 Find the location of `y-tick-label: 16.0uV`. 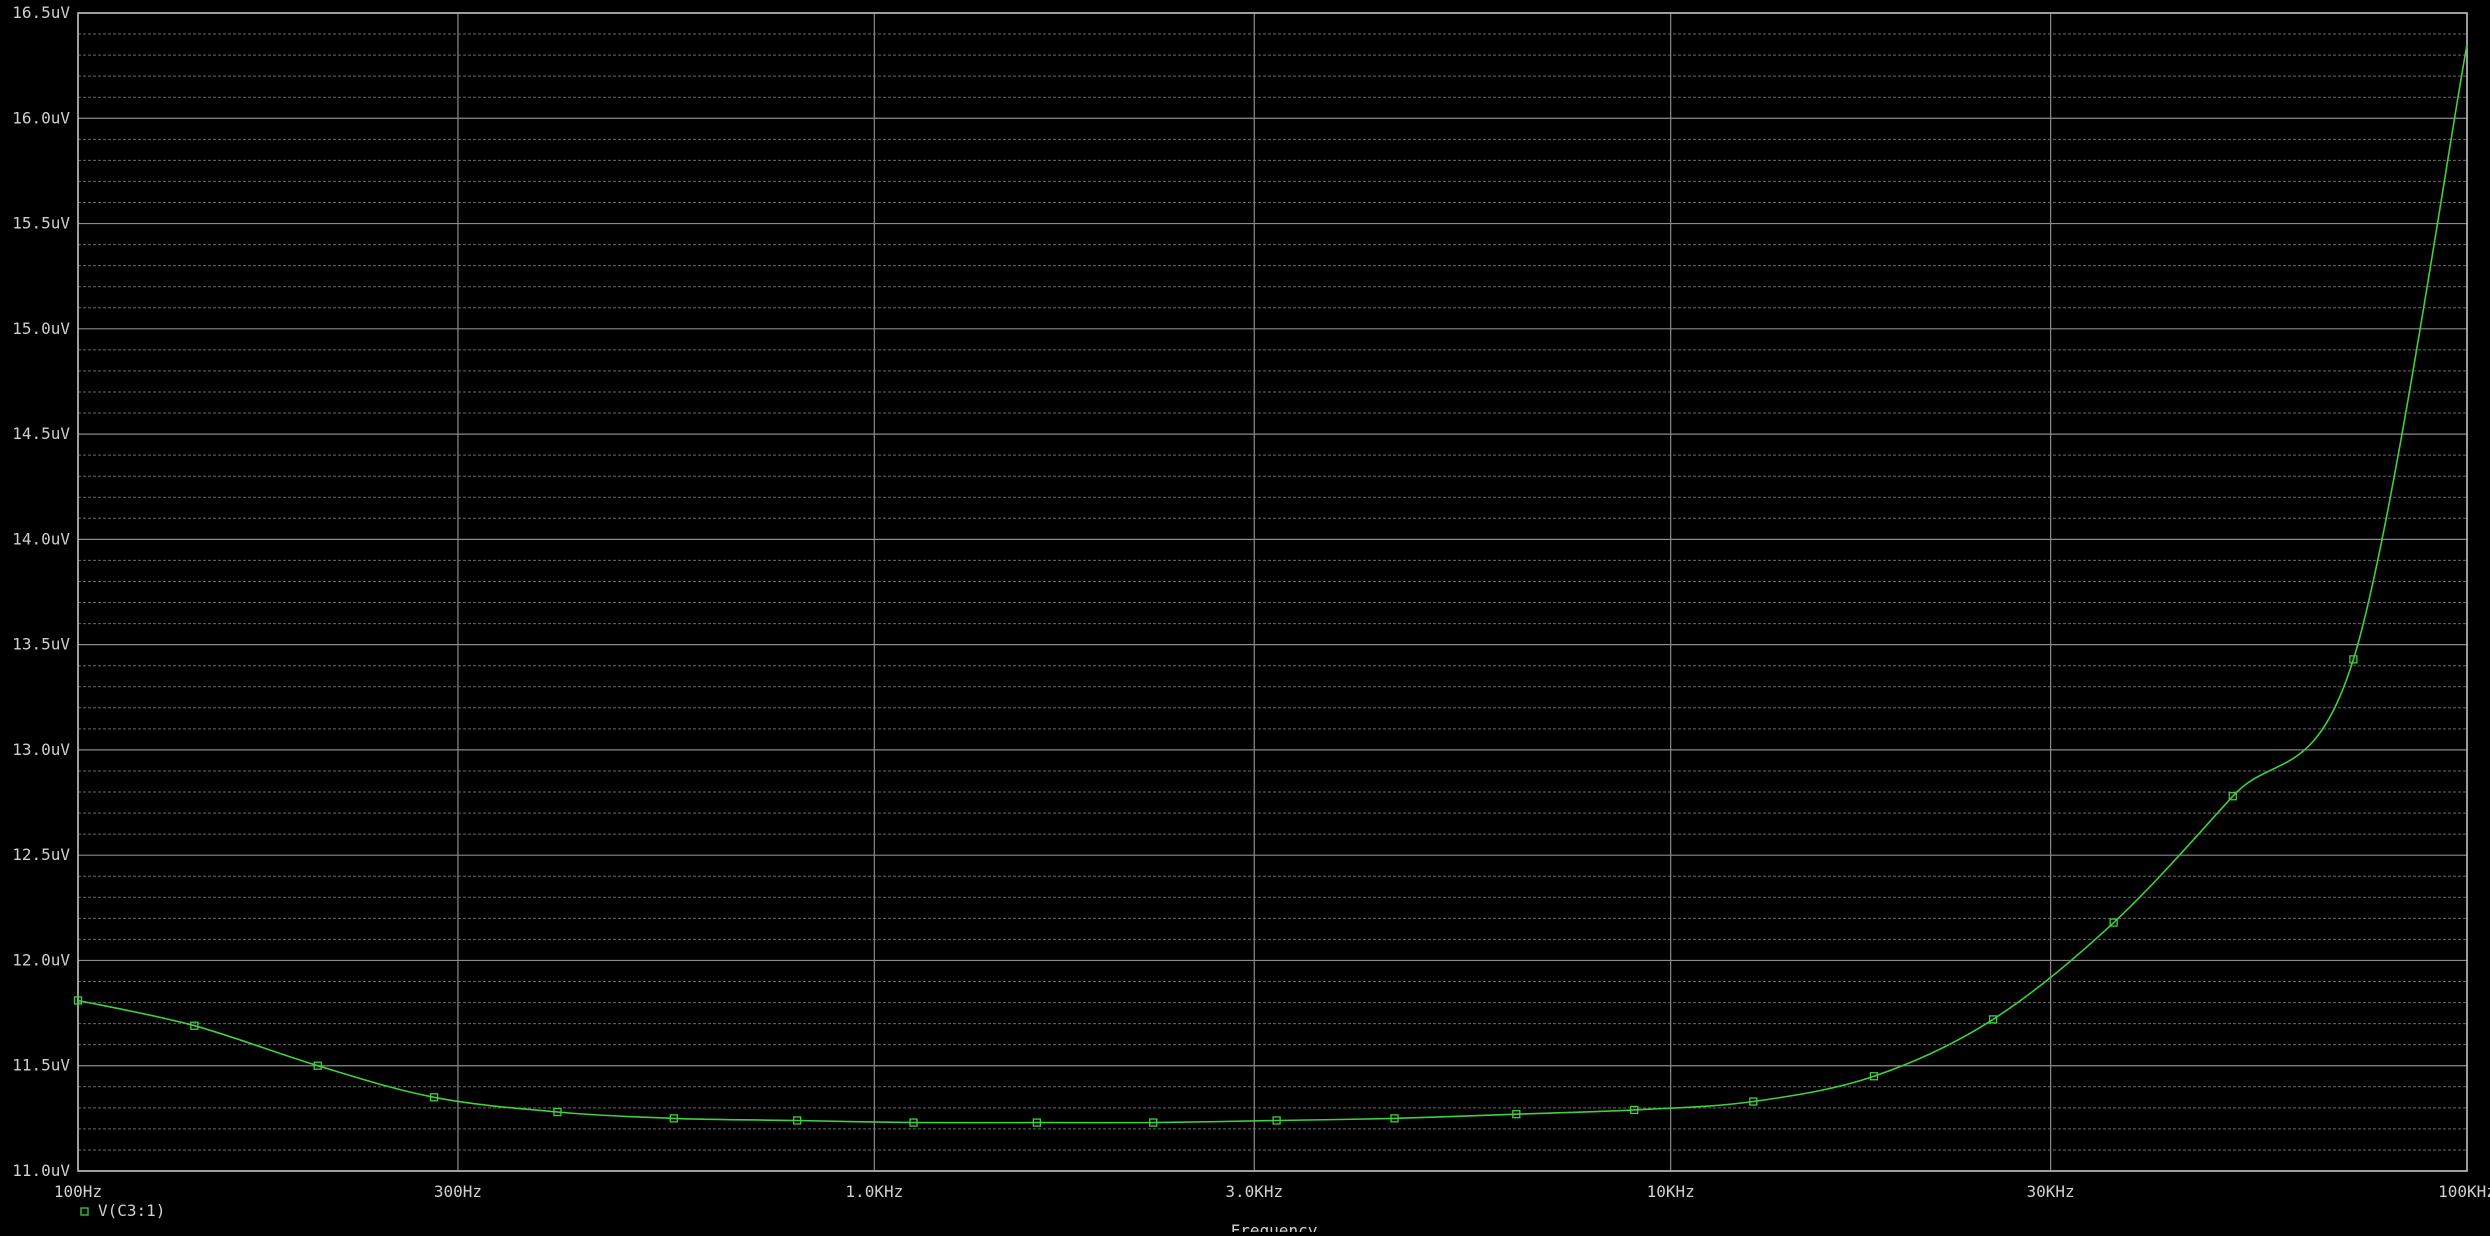

y-tick-label: 16.0uV is located at coordinates (41, 117).